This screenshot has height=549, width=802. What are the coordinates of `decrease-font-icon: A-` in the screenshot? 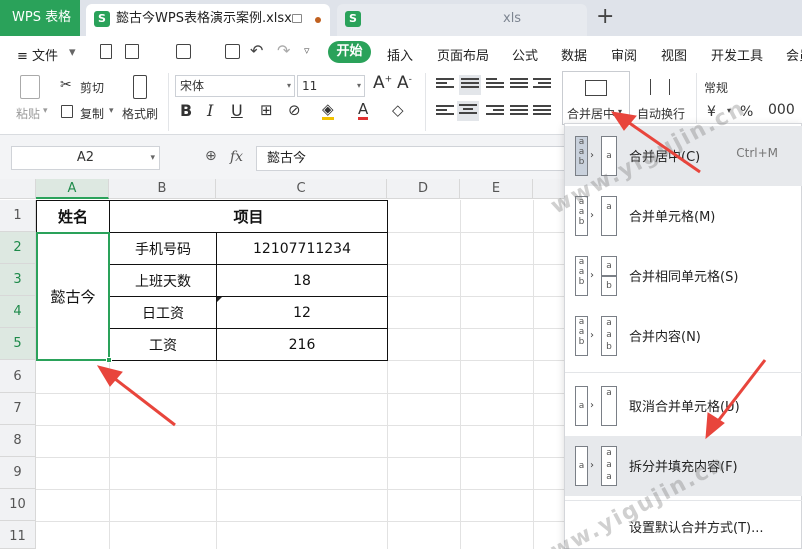 It's located at (404, 83).